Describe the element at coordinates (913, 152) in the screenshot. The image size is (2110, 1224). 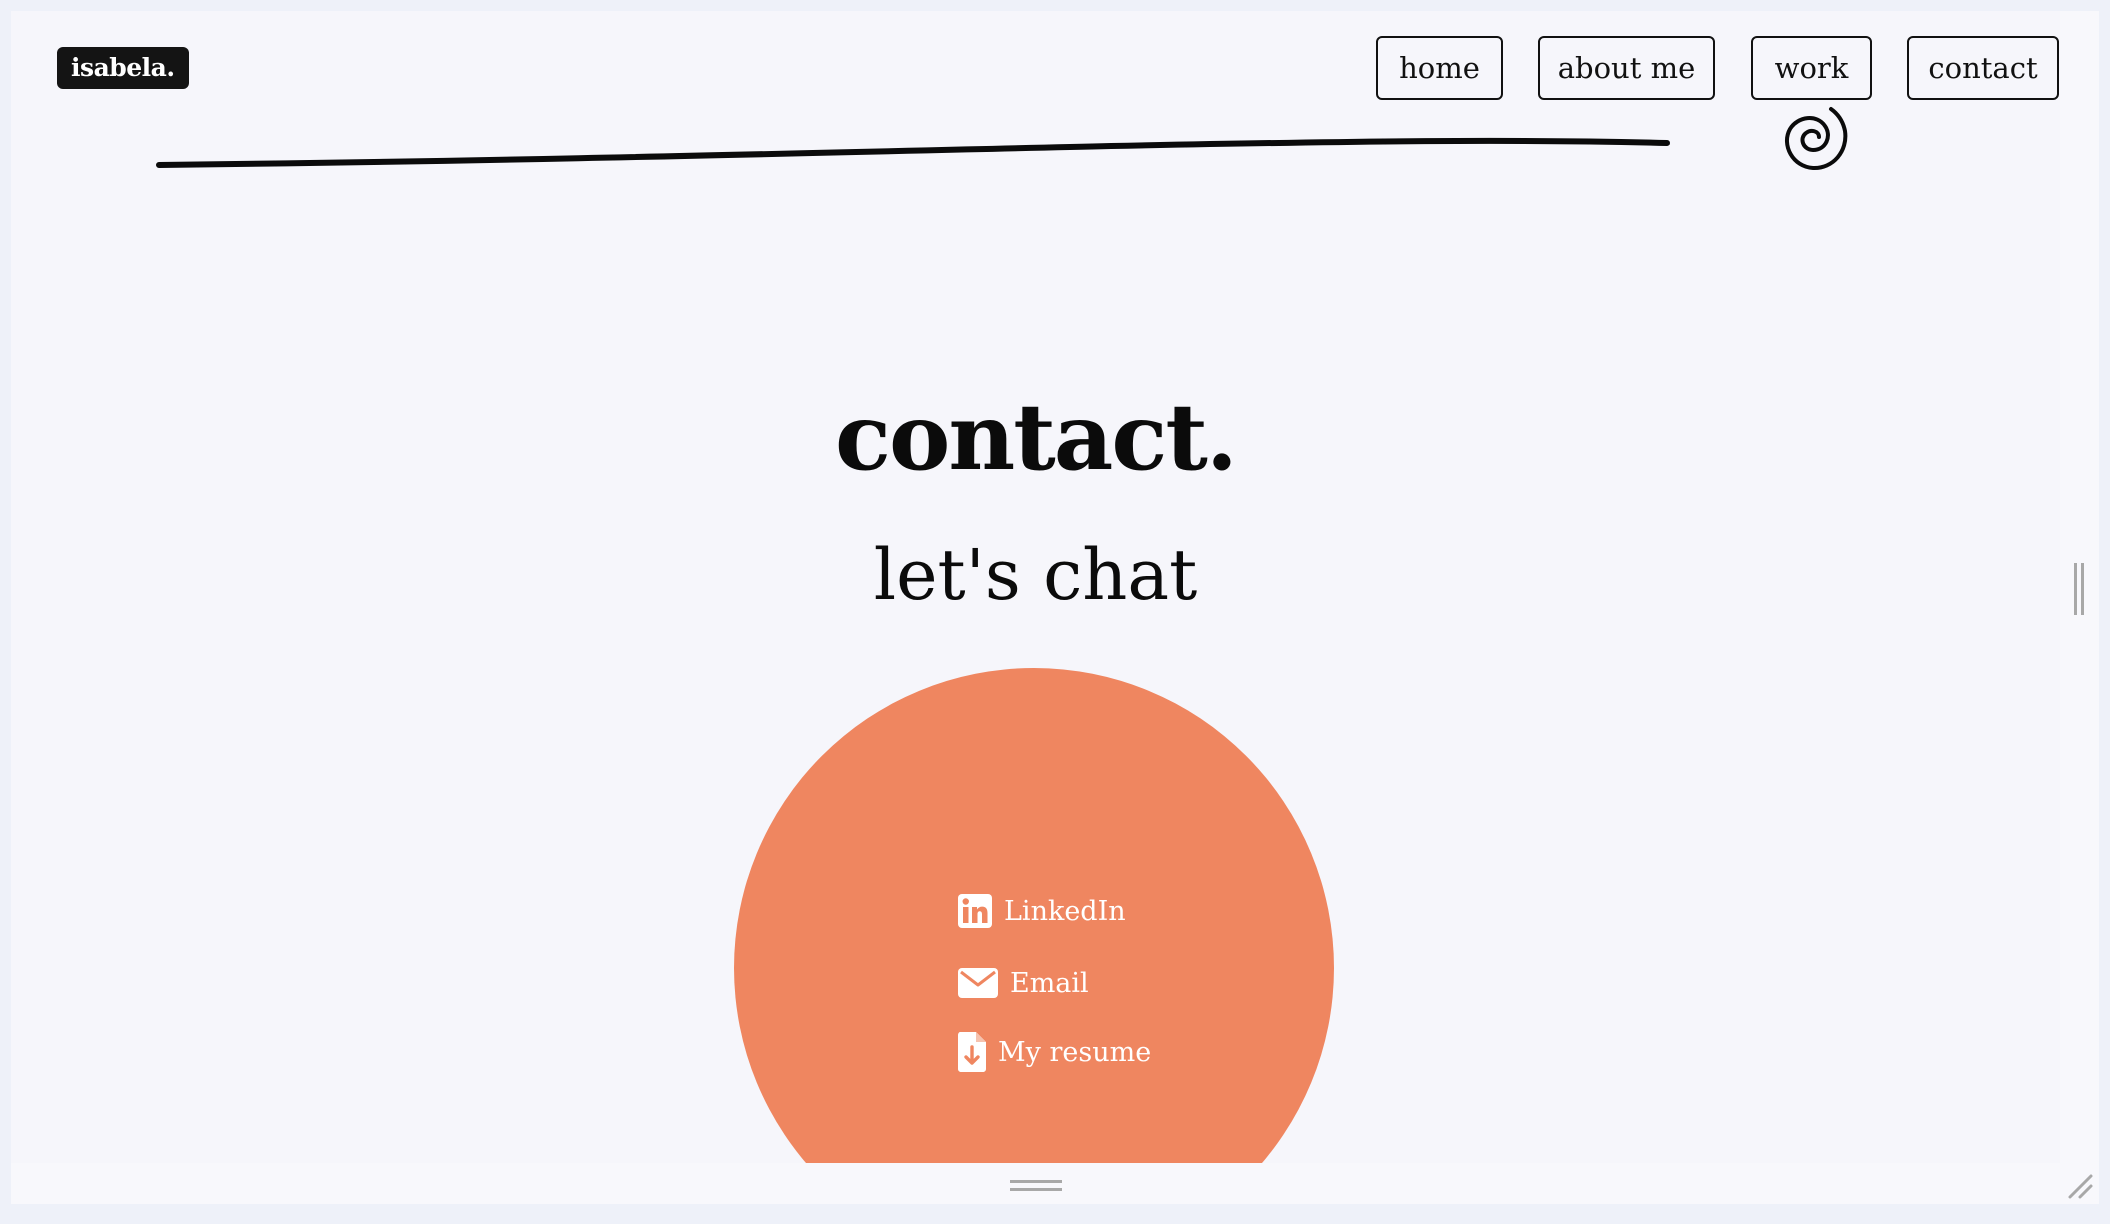
I see `hand-drawn-underline` at that location.